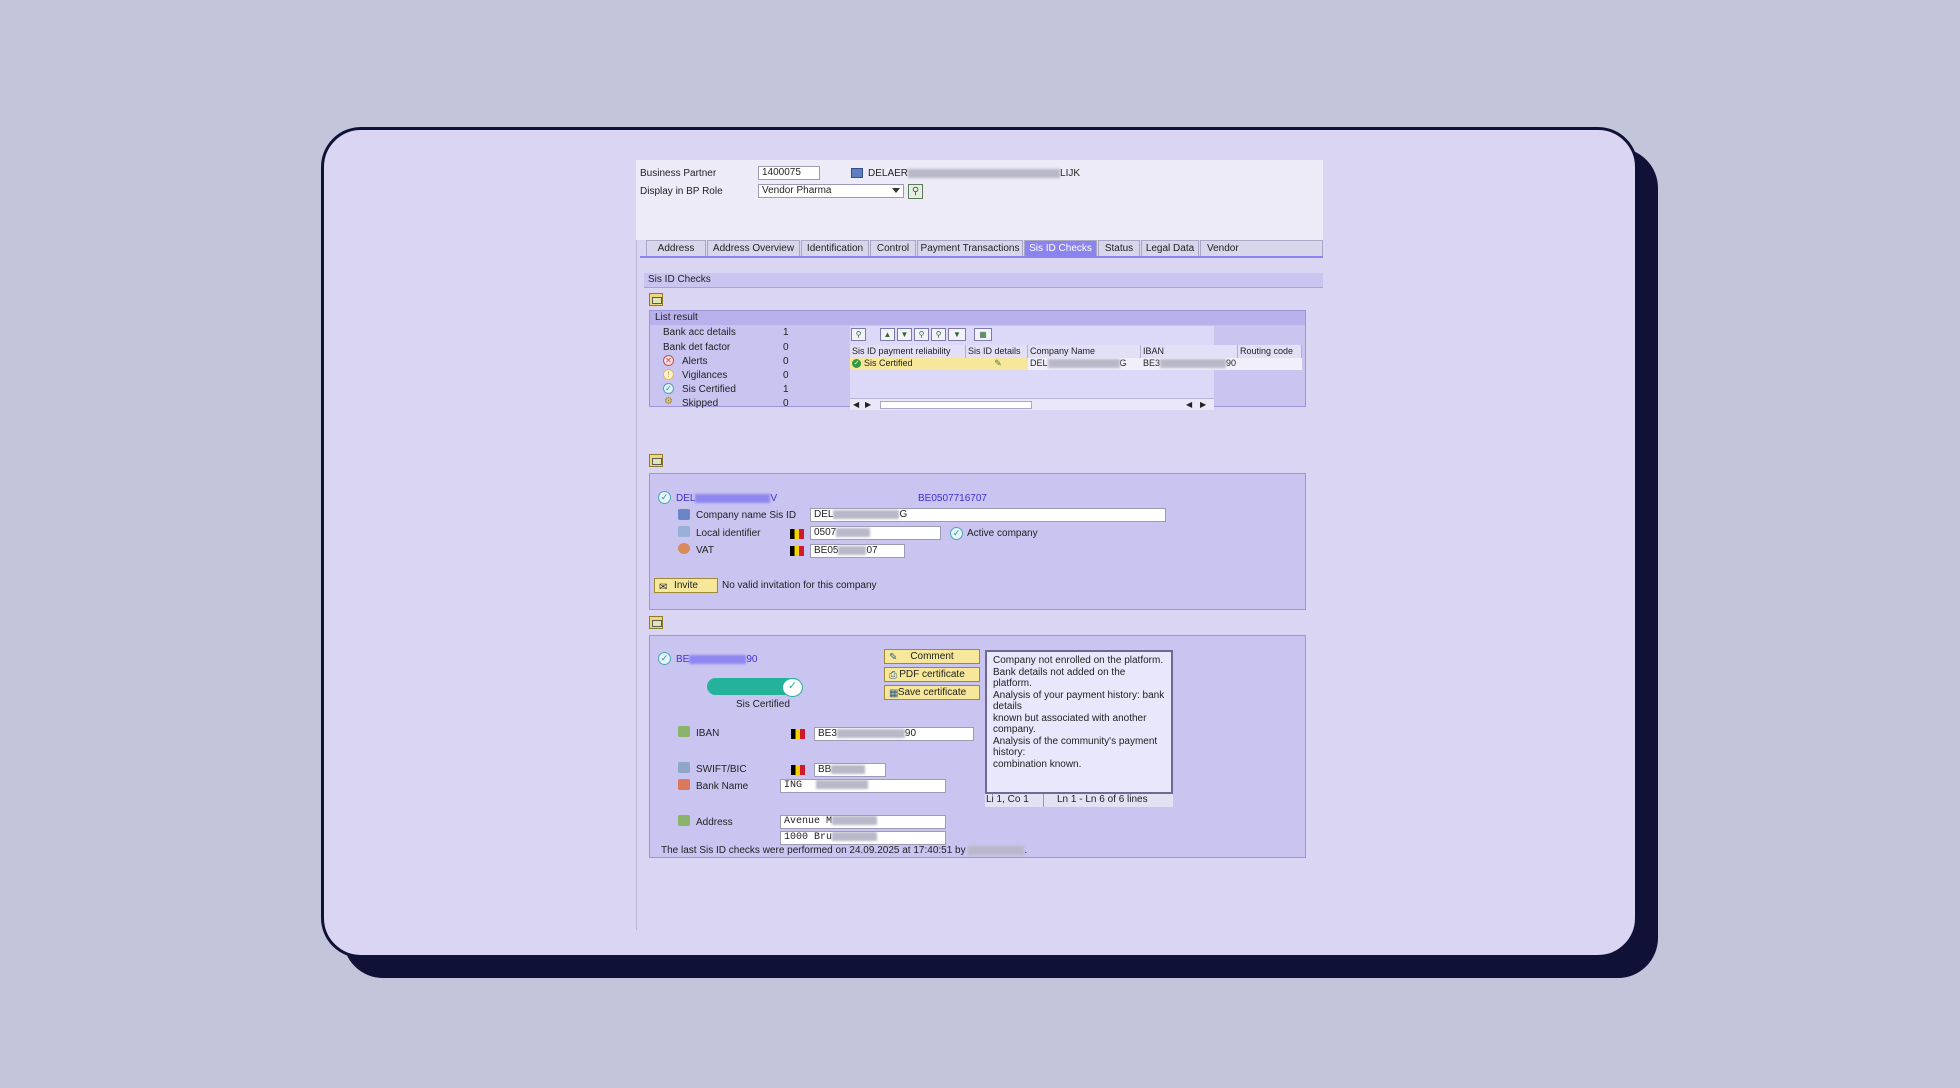 The height and width of the screenshot is (1088, 1960). What do you see at coordinates (1261, 248) in the screenshot?
I see `tab-vendor: Vendor` at bounding box center [1261, 248].